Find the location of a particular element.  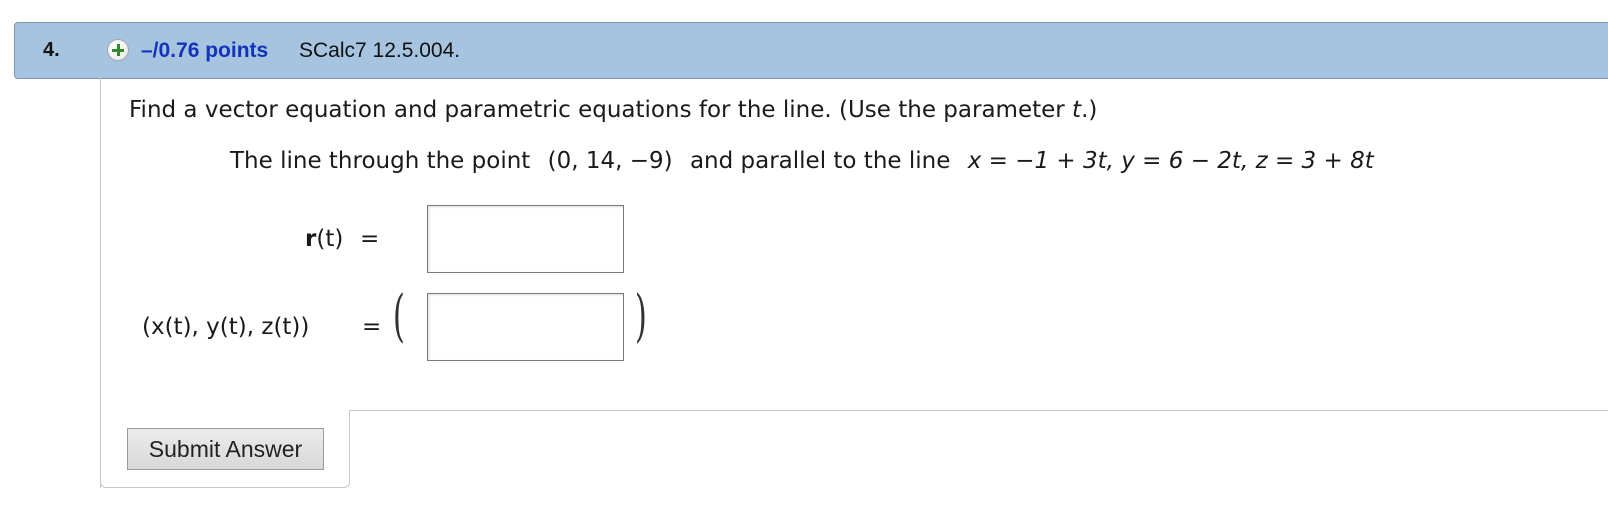

vector-label-t: (t) is located at coordinates (330, 239).